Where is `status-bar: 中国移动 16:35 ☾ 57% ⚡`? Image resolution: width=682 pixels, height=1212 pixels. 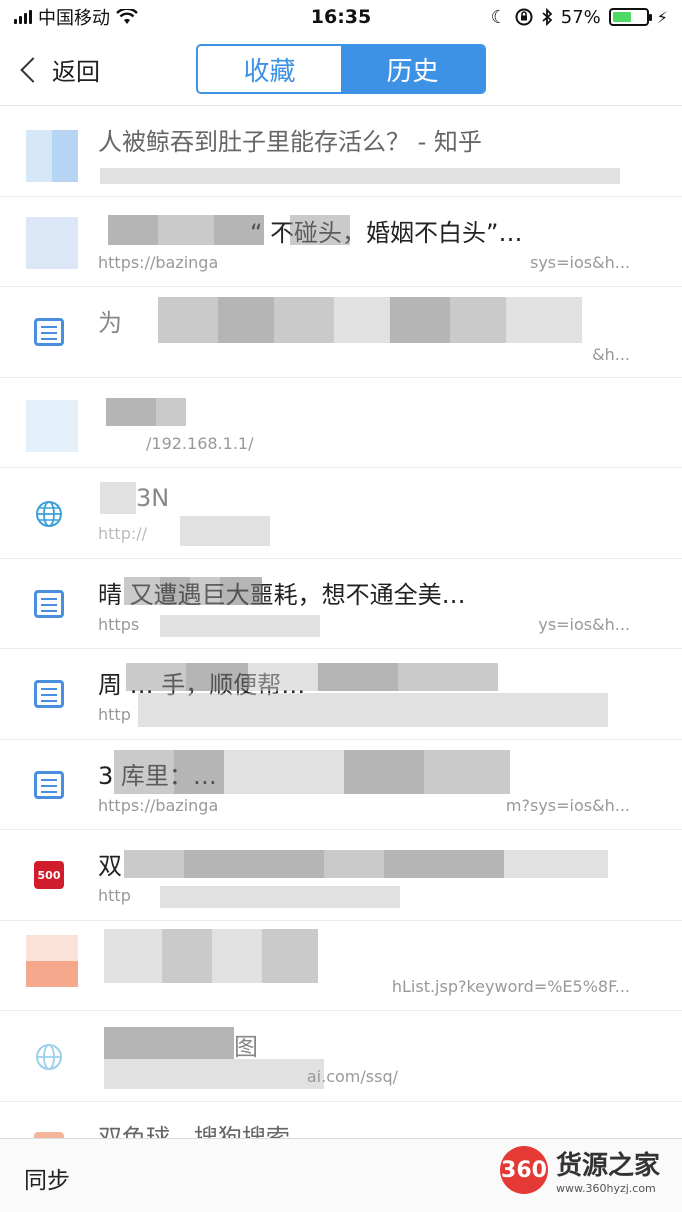 status-bar: 中国移动 16:35 ☾ 57% ⚡ is located at coordinates (341, 17).